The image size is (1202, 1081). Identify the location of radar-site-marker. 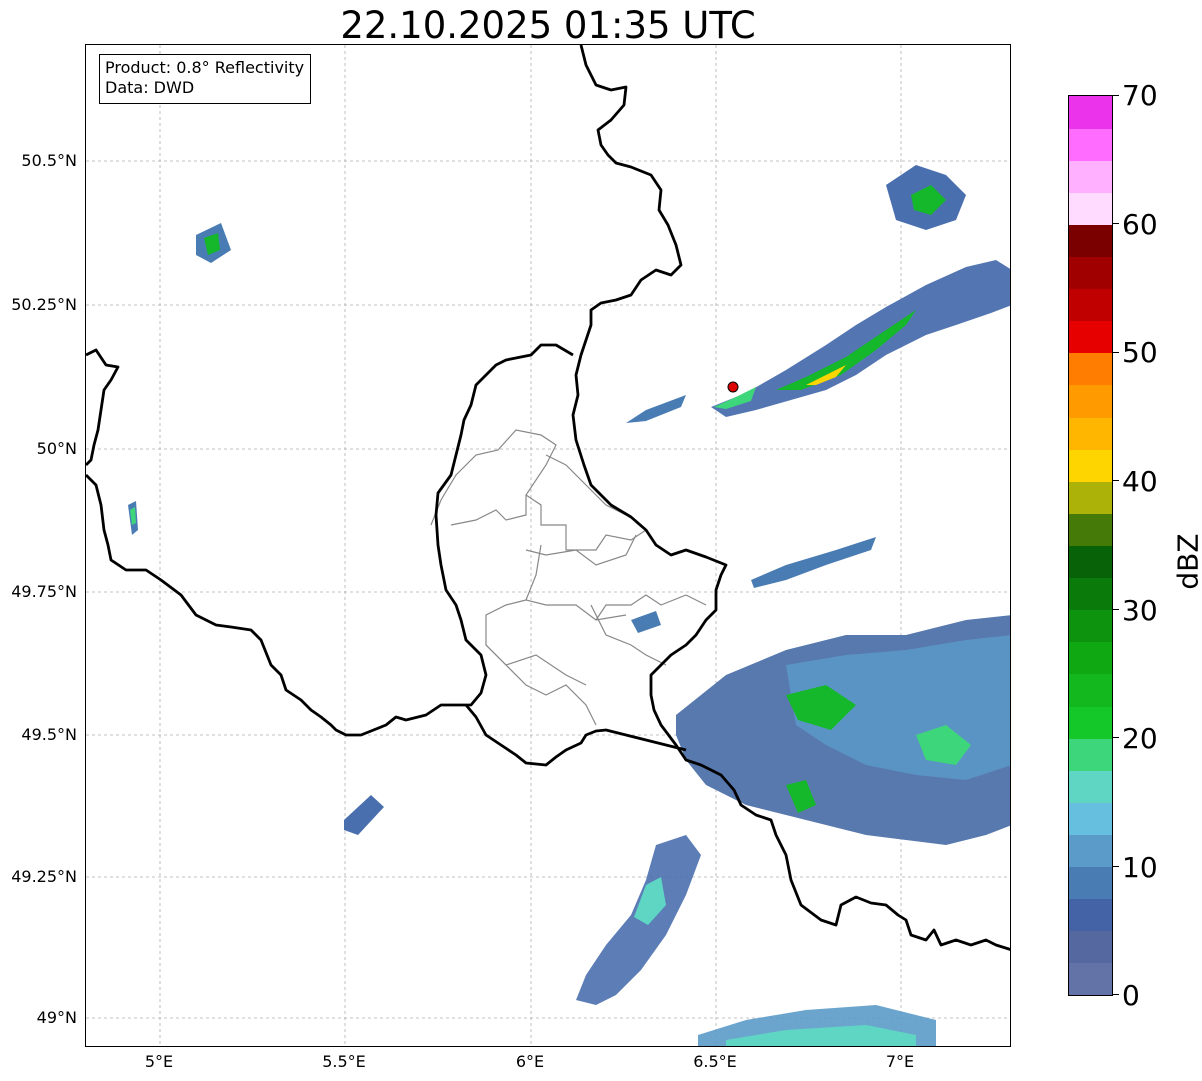
(733, 387).